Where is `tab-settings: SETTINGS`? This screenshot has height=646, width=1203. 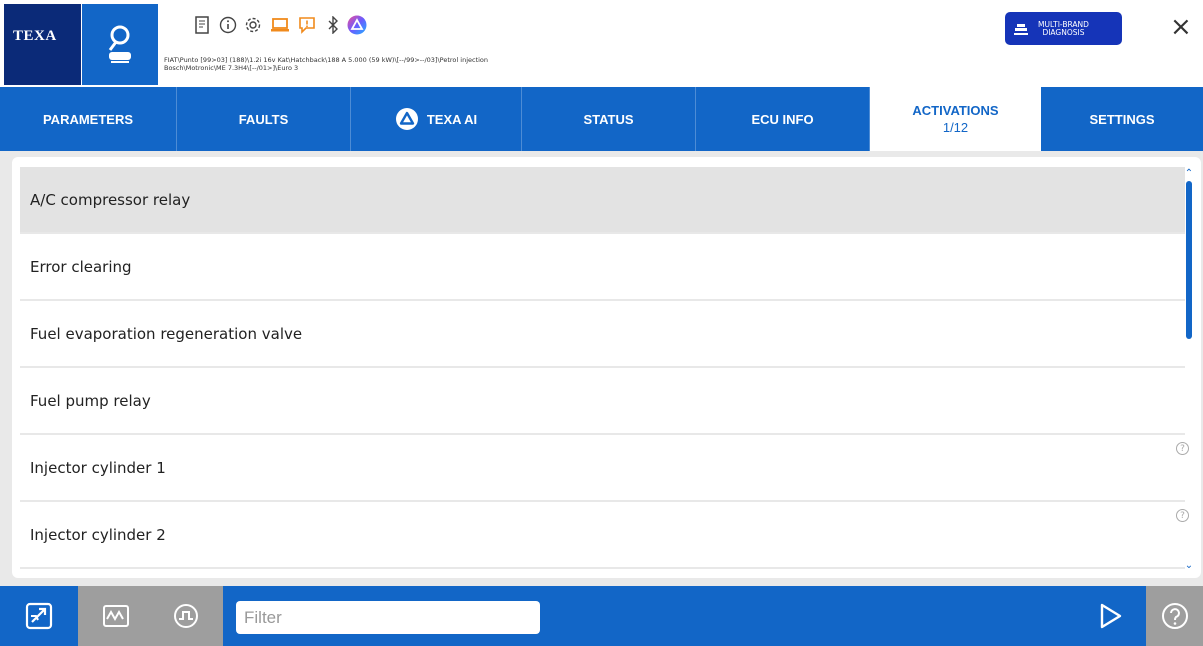
tab-settings: SETTINGS is located at coordinates (1122, 119).